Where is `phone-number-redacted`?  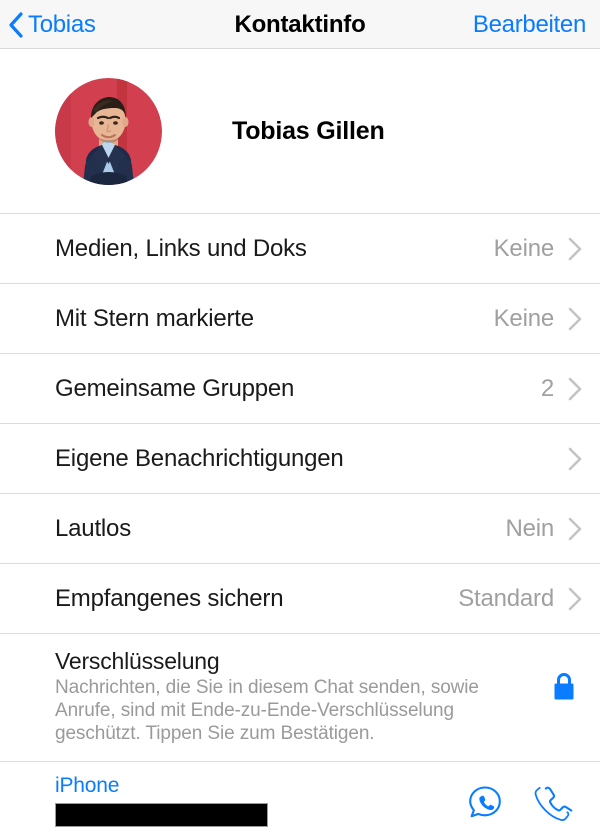
phone-number-redacted is located at coordinates (161, 815).